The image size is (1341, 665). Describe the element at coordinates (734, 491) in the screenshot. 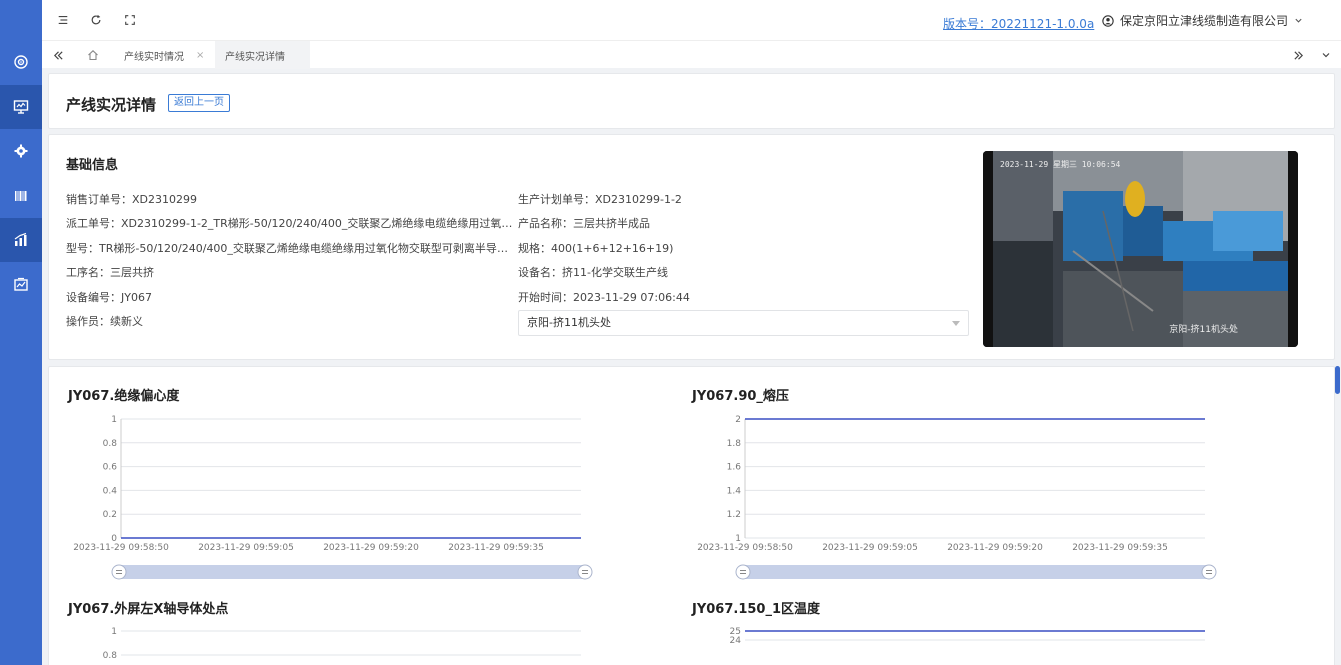

I see `y-tick-label: 1.4` at that location.